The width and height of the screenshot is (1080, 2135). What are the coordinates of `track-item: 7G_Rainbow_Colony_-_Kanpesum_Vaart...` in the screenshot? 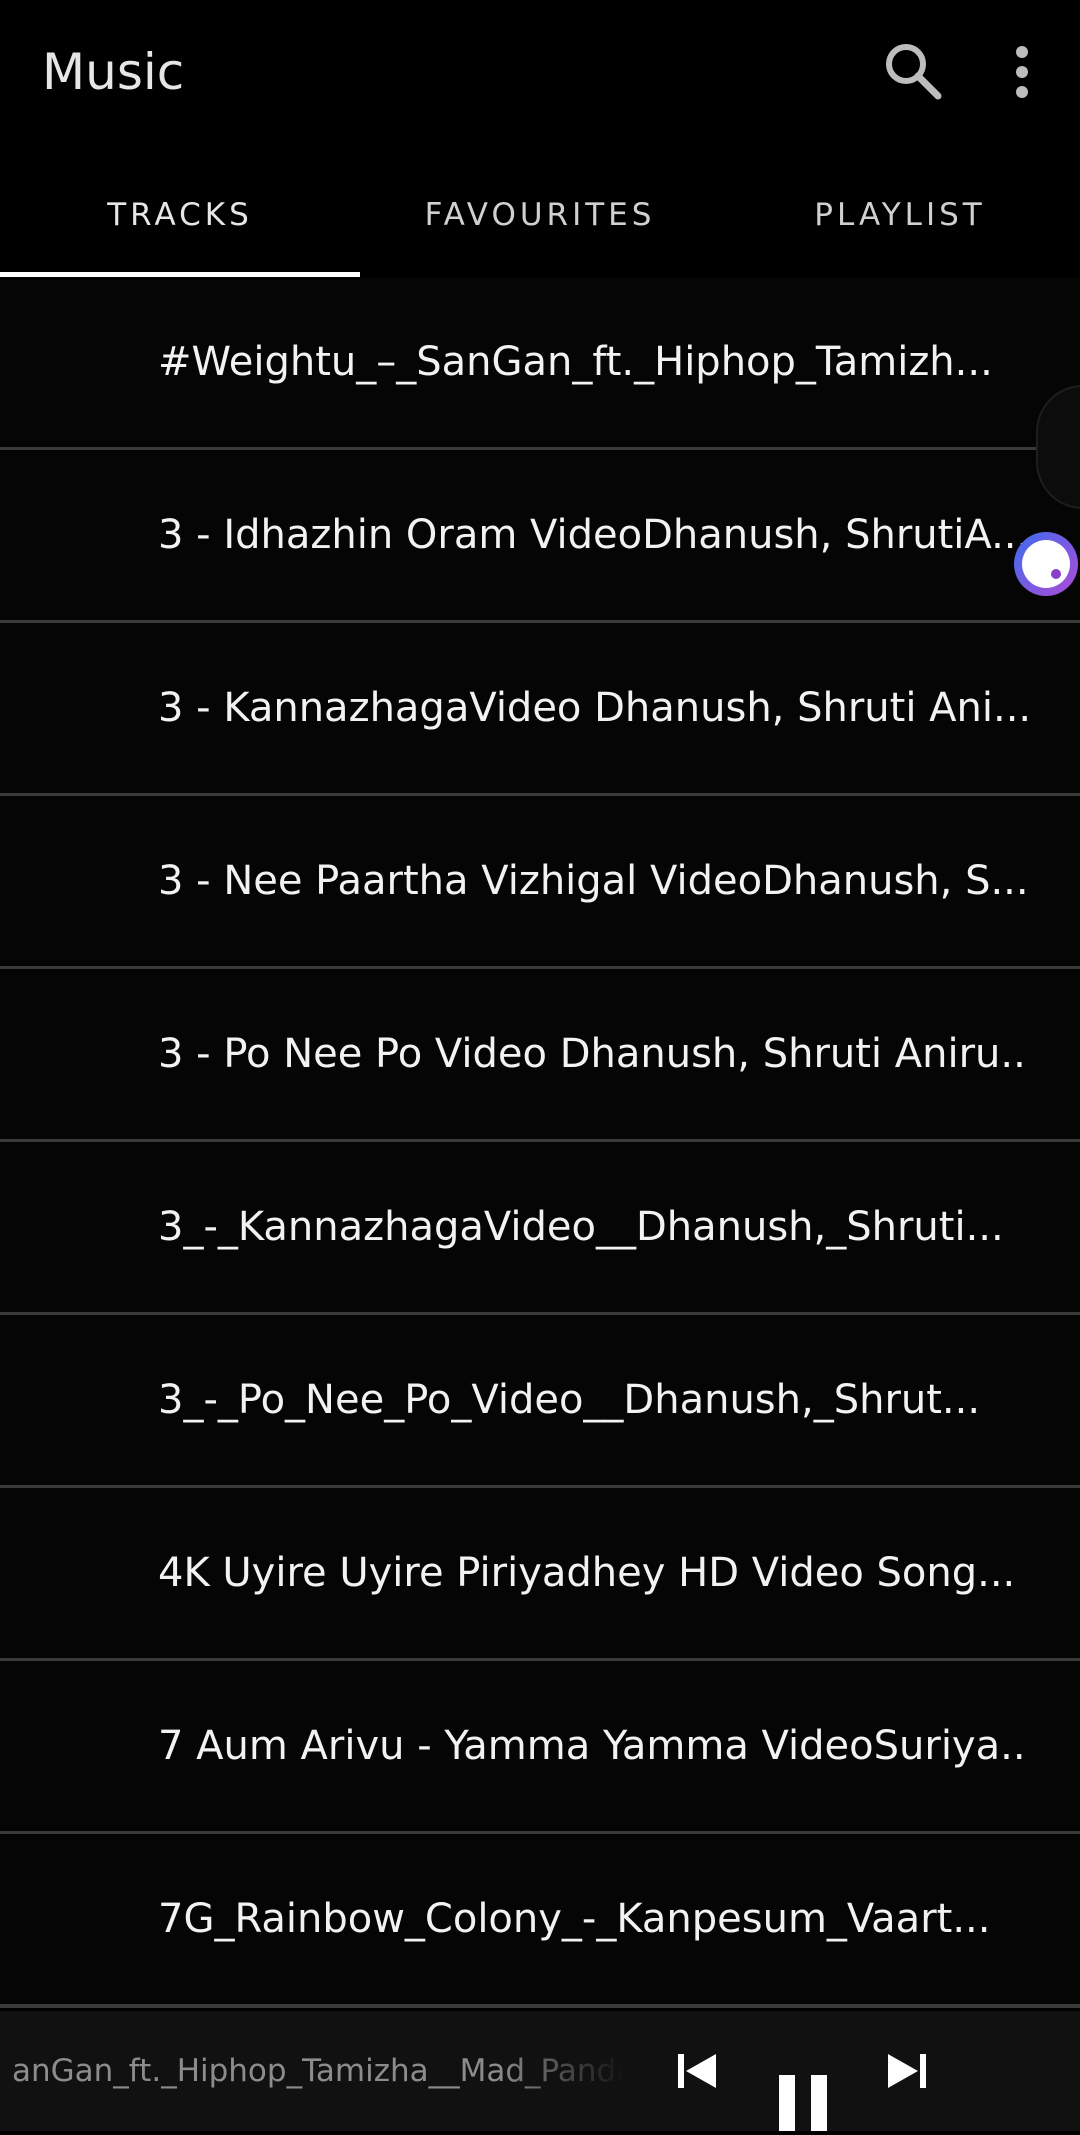 It's located at (540, 1921).